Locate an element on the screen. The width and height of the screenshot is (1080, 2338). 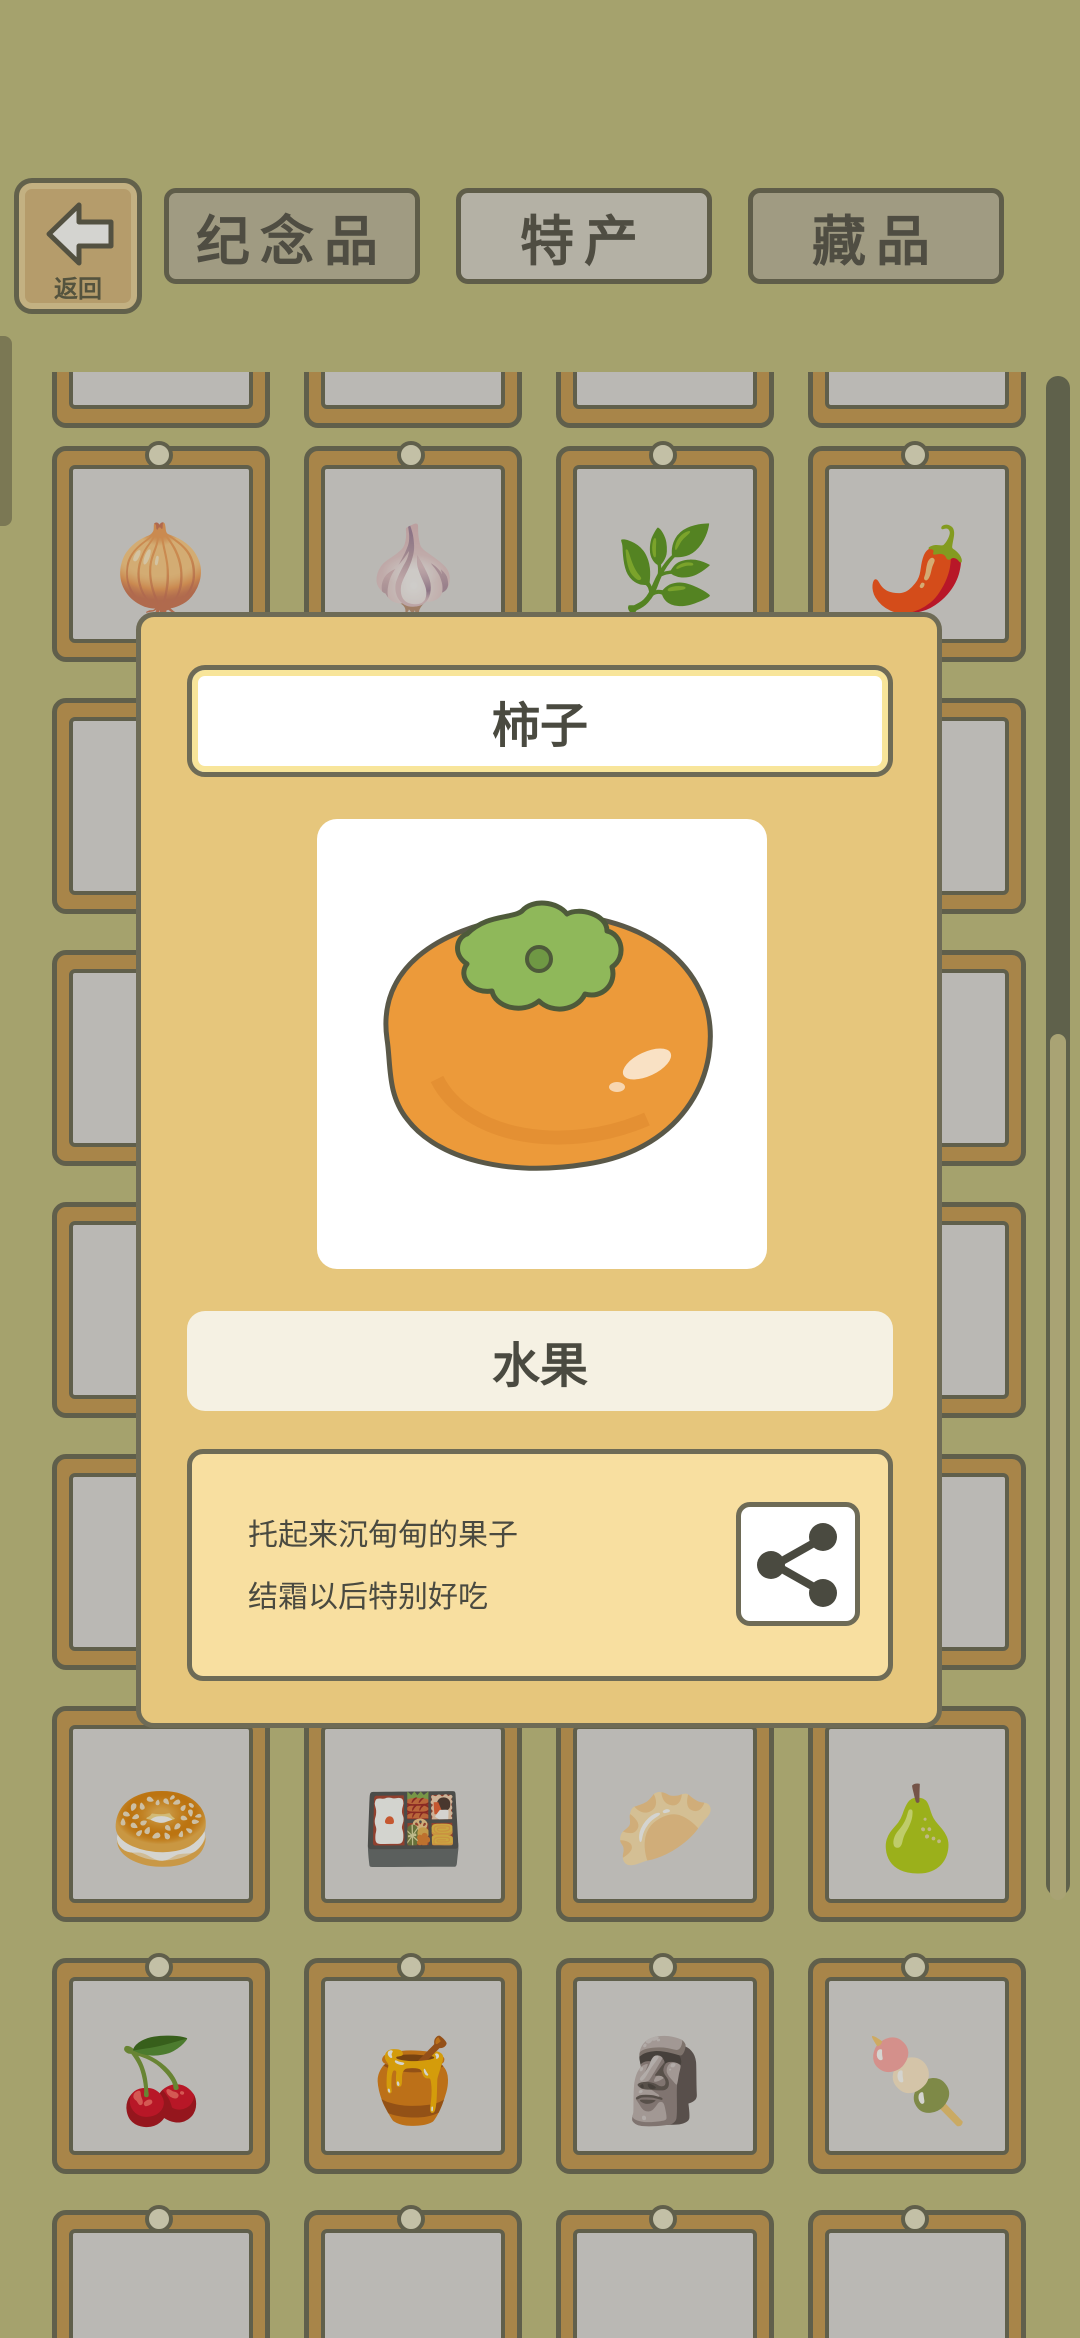
tab-specialties: 特产 is located at coordinates (584, 236).